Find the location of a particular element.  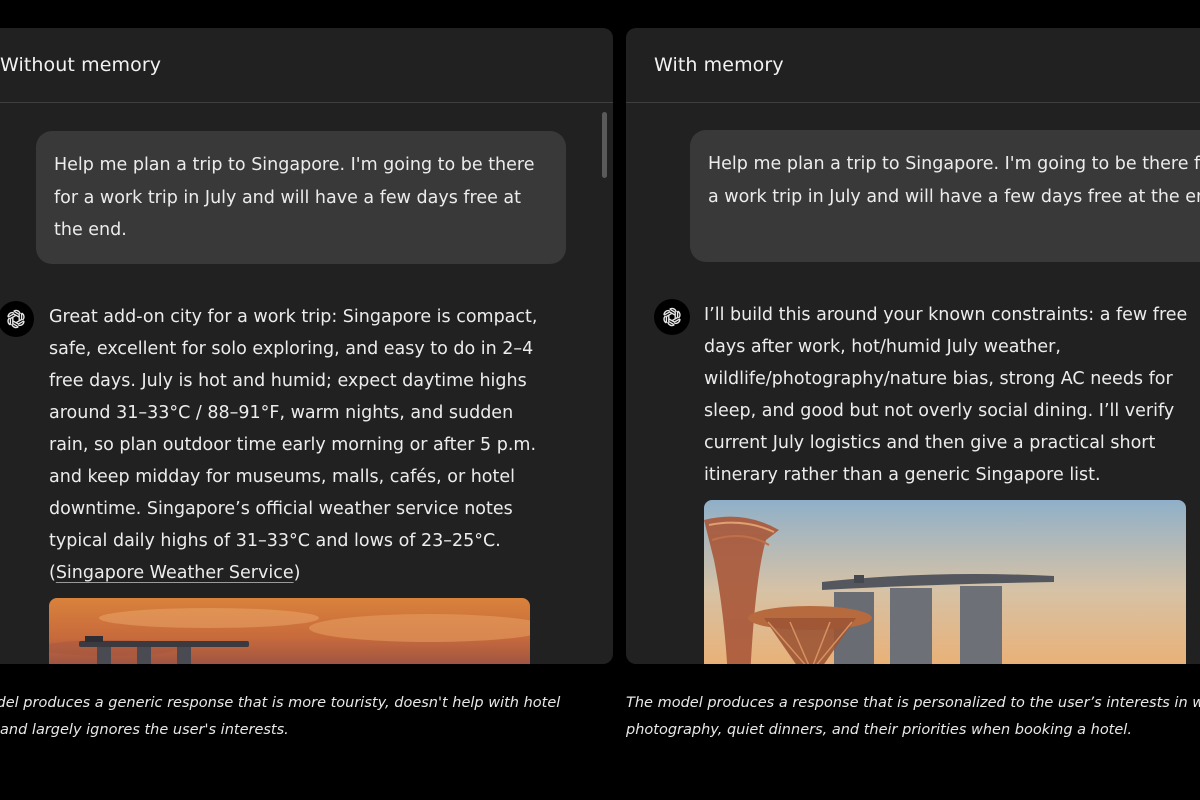

scrollbar-thumb is located at coordinates (604, 145).